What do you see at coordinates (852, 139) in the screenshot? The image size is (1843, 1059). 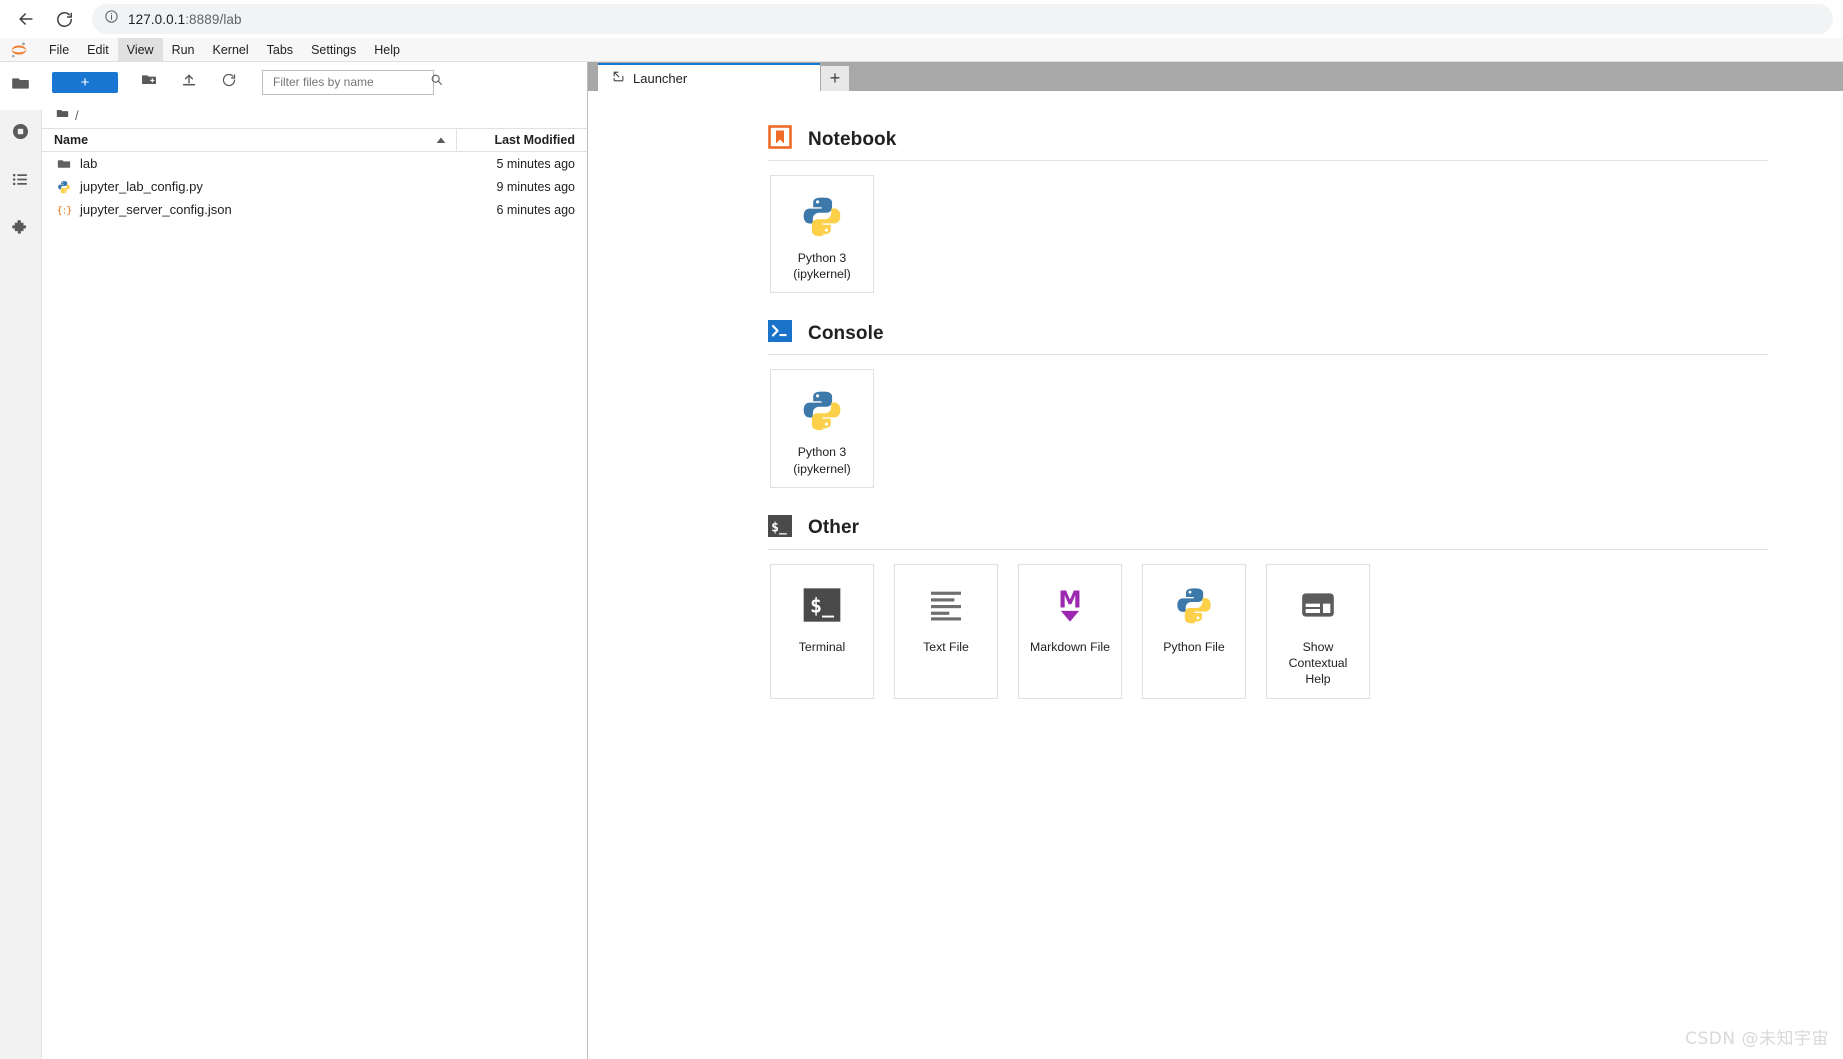 I see `section-title: Notebook` at bounding box center [852, 139].